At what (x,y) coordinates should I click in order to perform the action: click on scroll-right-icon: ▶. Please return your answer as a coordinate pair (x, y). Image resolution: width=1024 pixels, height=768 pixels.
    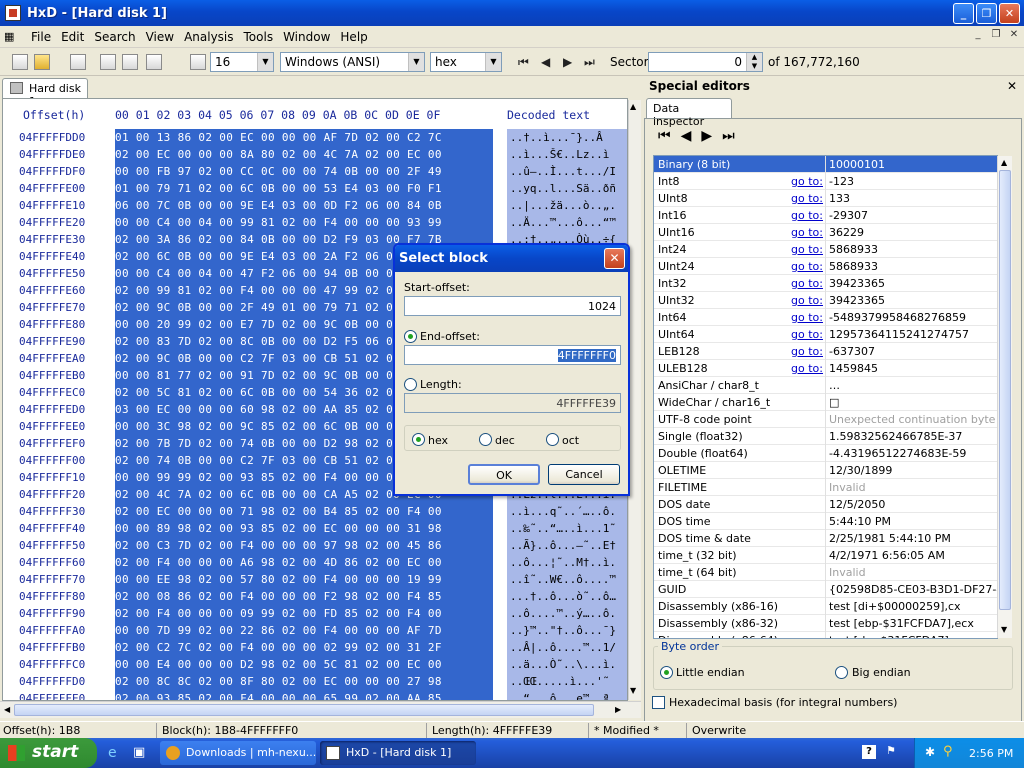
    Looking at the image, I should click on (618, 709).